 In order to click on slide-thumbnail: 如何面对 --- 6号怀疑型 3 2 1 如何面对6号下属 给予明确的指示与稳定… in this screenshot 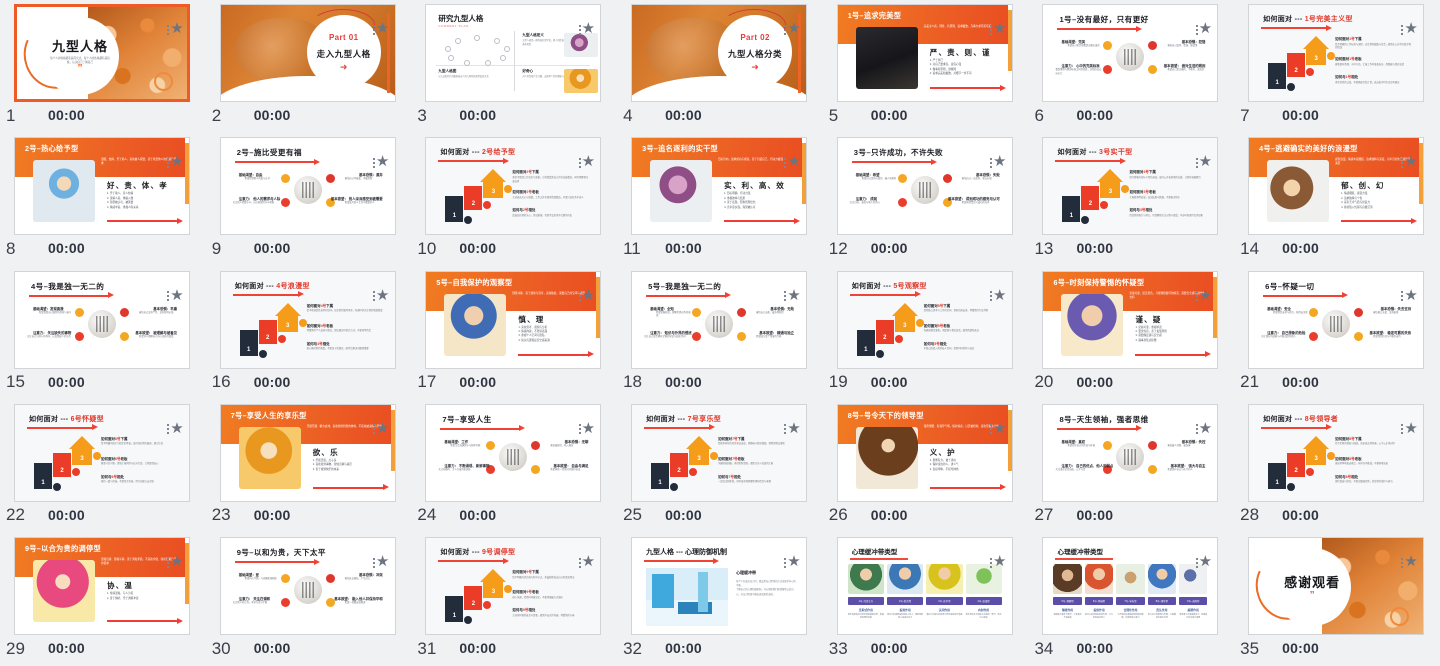, I will do `click(102, 452)`.